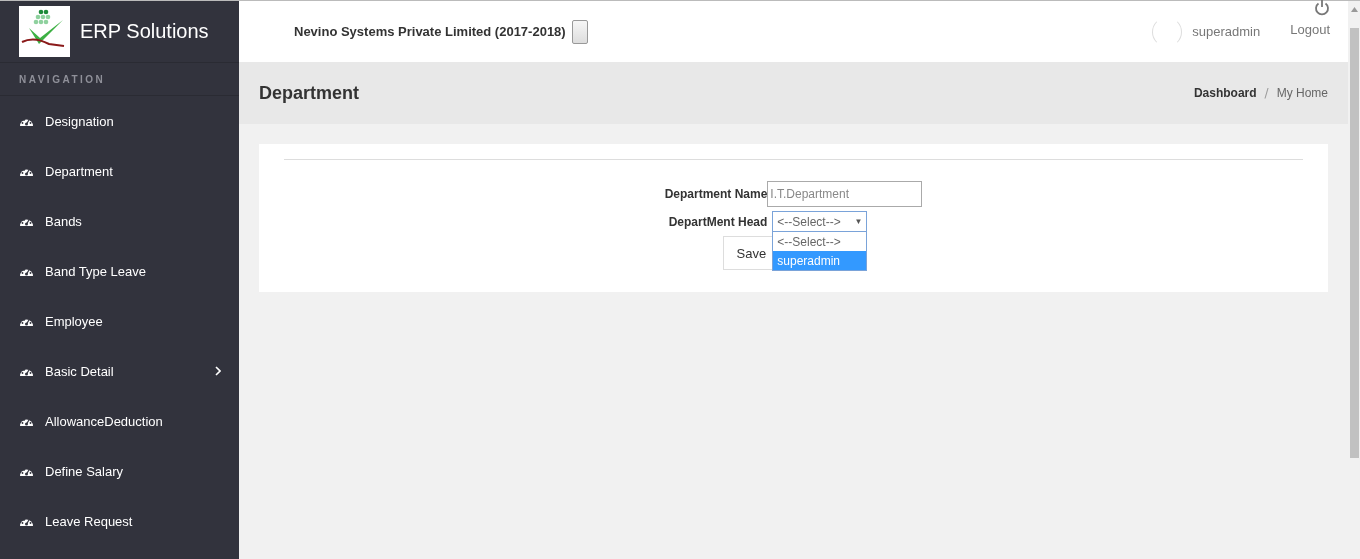 This screenshot has width=1360, height=559. What do you see at coordinates (44, 31) in the screenshot?
I see `company-logo` at bounding box center [44, 31].